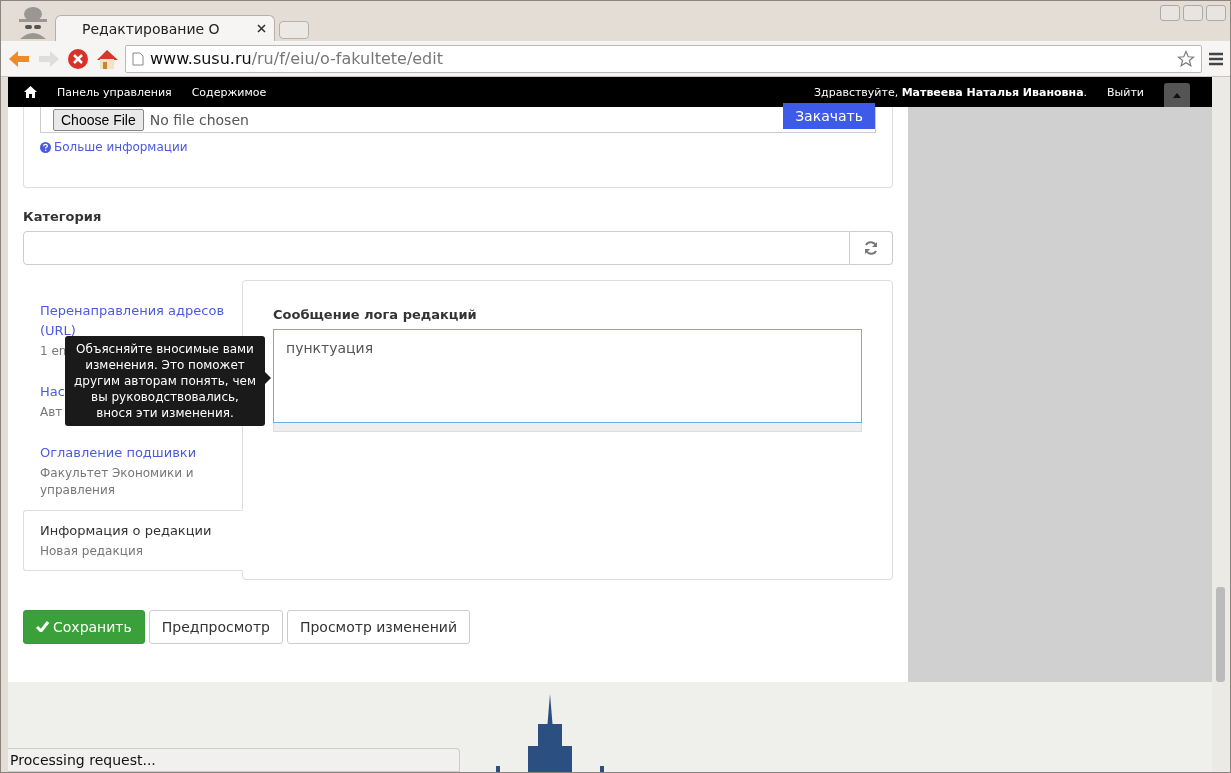  I want to click on revision-log-field: пунктуация, so click(567, 375).